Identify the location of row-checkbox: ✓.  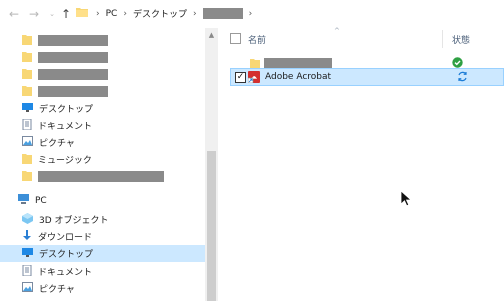
(240, 77).